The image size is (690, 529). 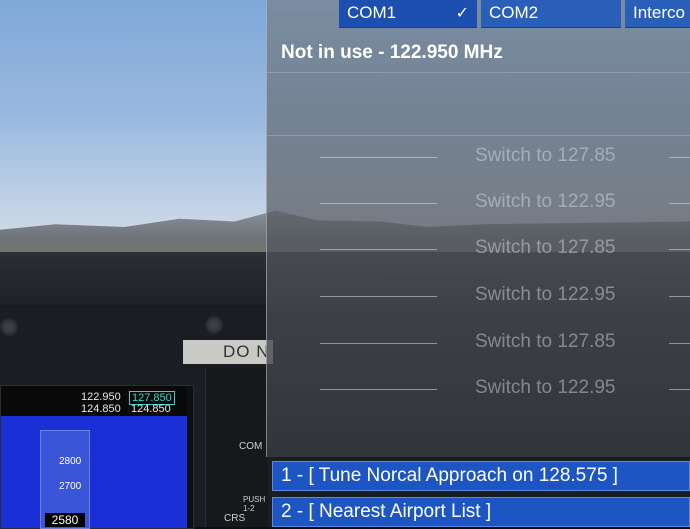 What do you see at coordinates (228, 352) in the screenshot?
I see `placard: DO N` at bounding box center [228, 352].